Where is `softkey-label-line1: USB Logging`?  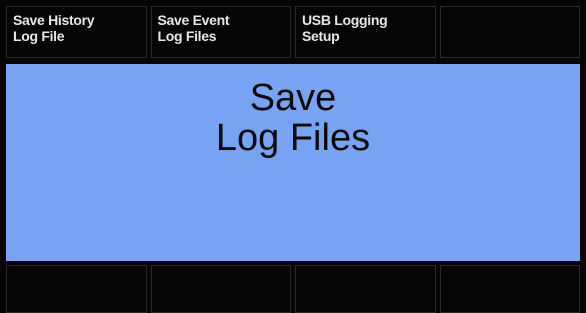
softkey-label-line1: USB Logging is located at coordinates (345, 20).